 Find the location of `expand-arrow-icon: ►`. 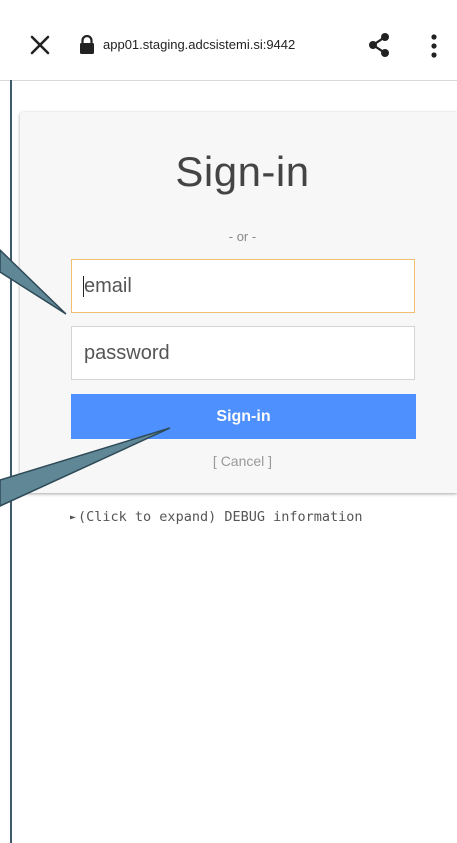

expand-arrow-icon: ► is located at coordinates (73, 517).